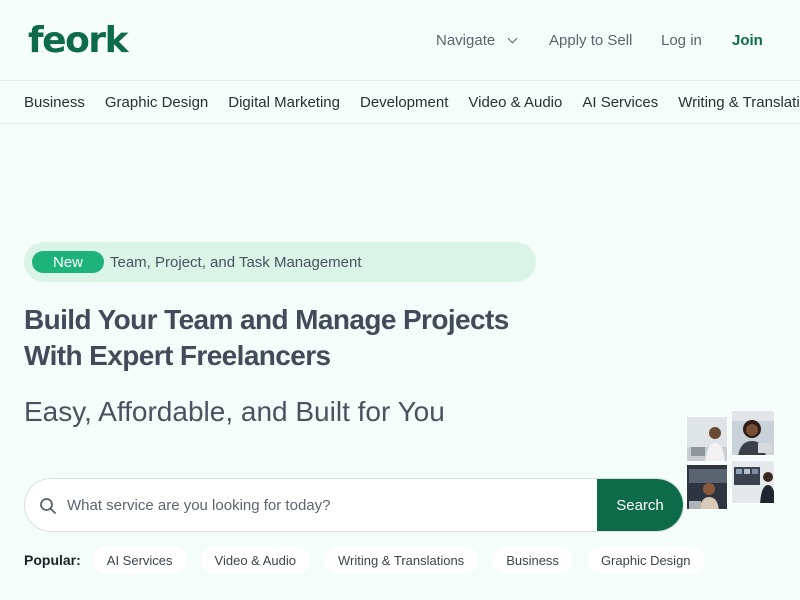  What do you see at coordinates (330, 505) in the screenshot?
I see `search-input` at bounding box center [330, 505].